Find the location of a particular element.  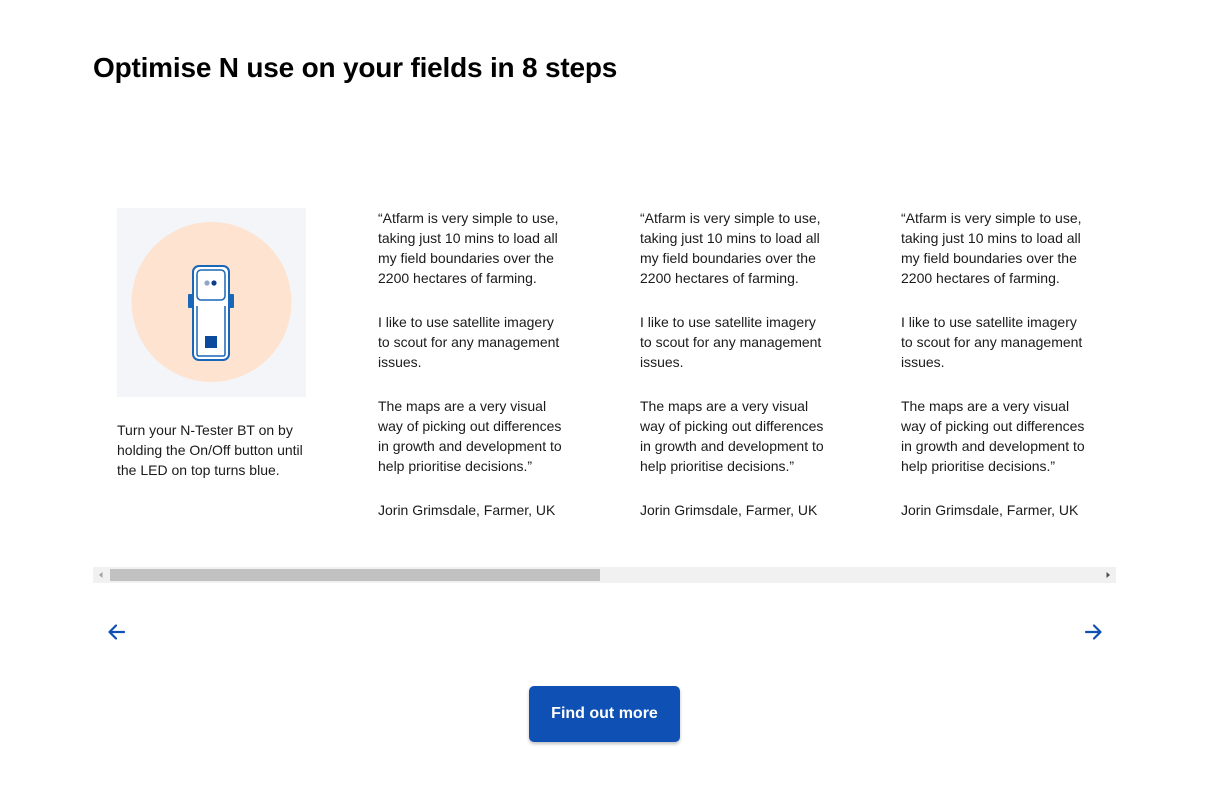

find-out-more-button: Find out more is located at coordinates (604, 714).